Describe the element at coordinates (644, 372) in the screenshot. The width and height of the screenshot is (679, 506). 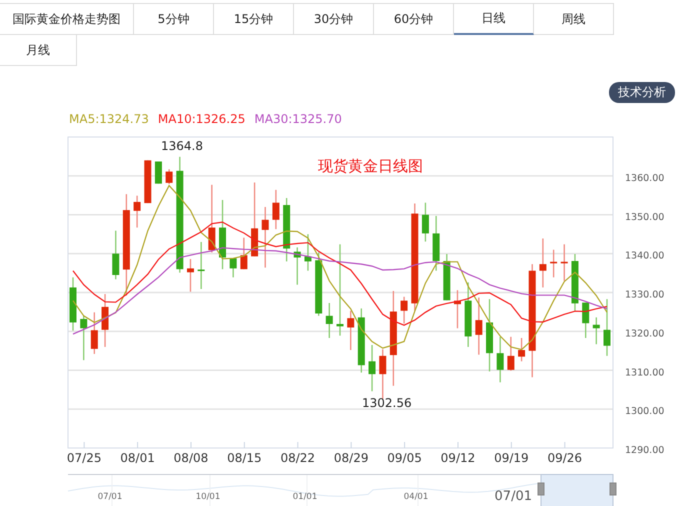
I see `y-axis-label: 1310.00` at that location.